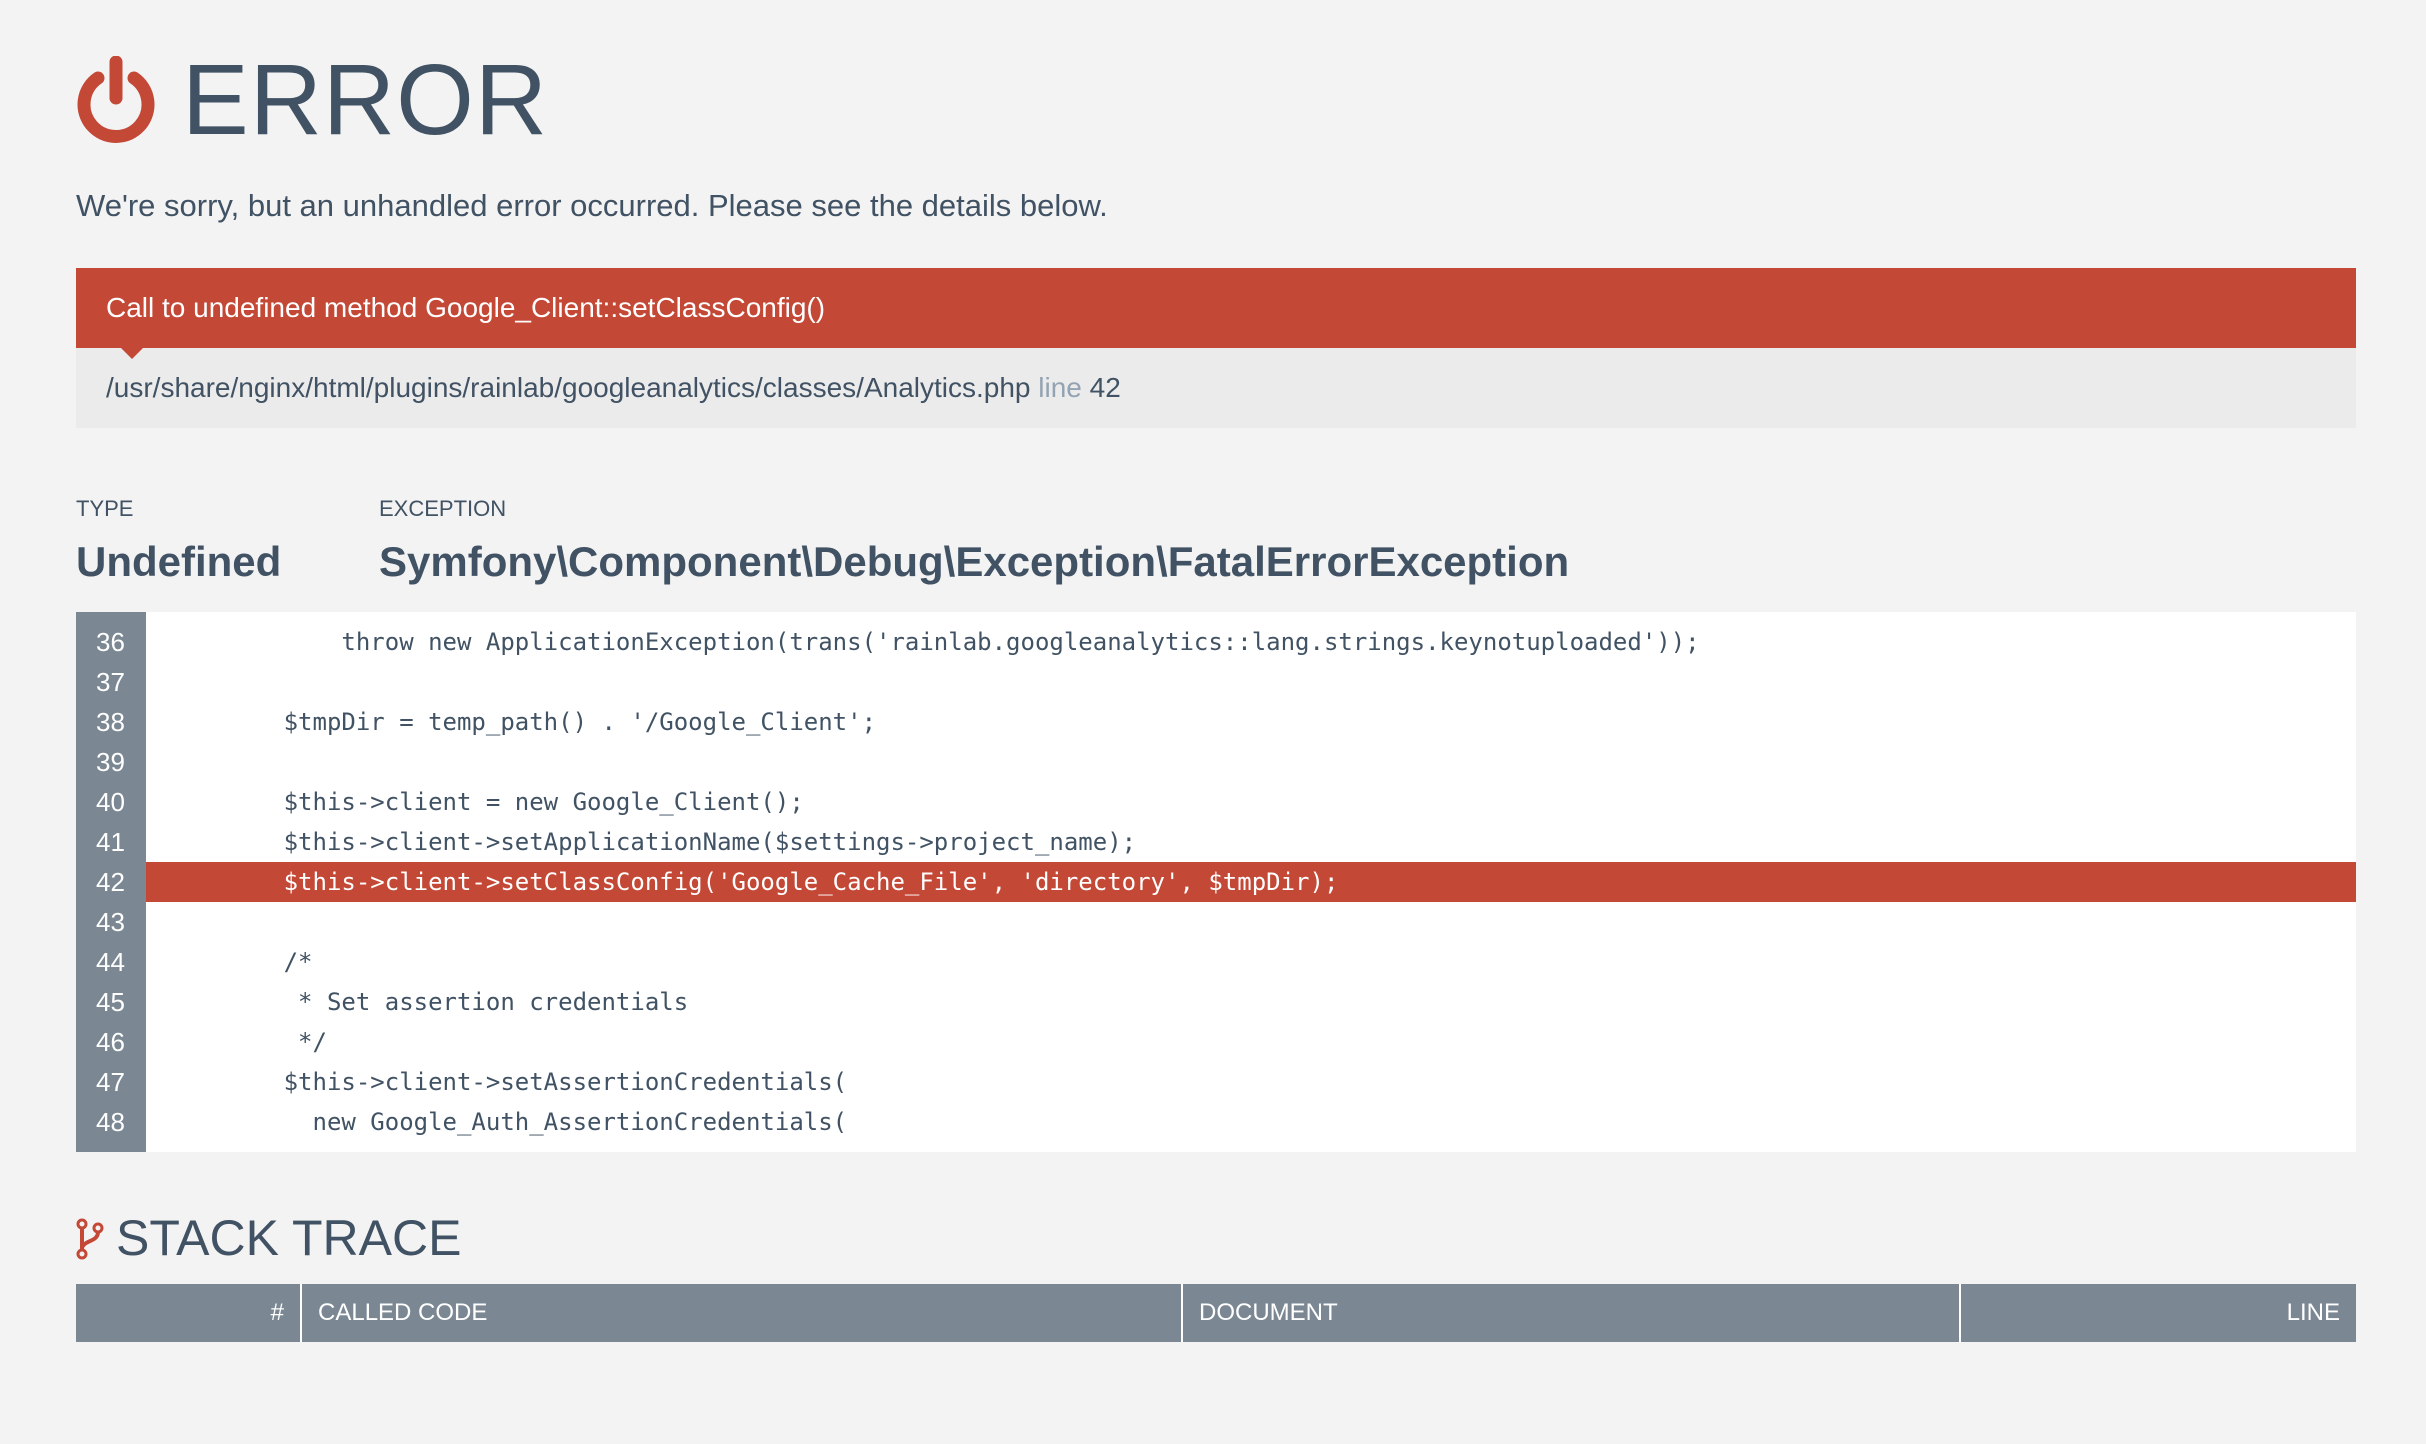 This screenshot has height=1444, width=2426. What do you see at coordinates (1216, 1002) in the screenshot?
I see `code-line: 45 * Set assertion credentials` at bounding box center [1216, 1002].